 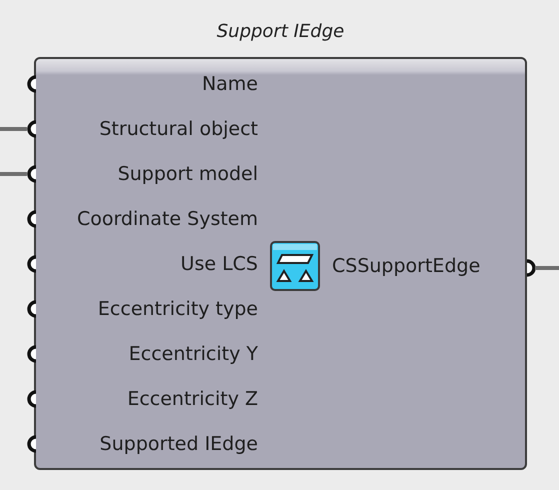 What do you see at coordinates (167, 219) in the screenshot?
I see `input-label: Coordinate System` at bounding box center [167, 219].